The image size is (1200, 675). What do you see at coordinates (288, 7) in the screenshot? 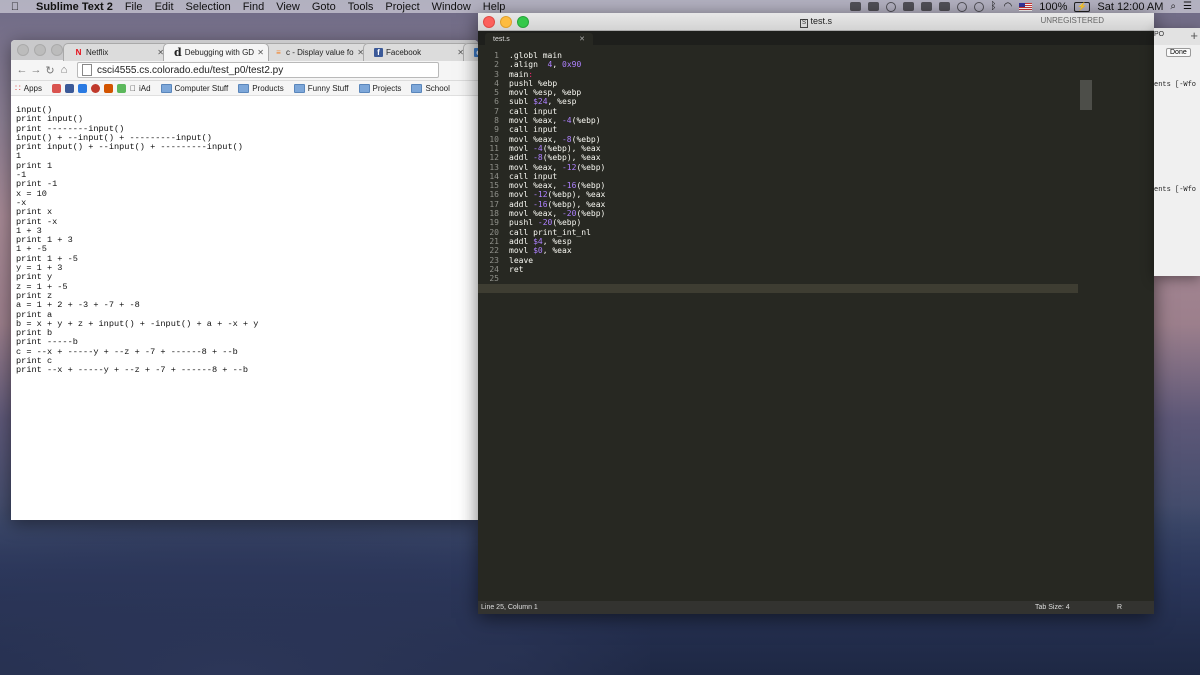
I see `menu-view: View` at bounding box center [288, 7].